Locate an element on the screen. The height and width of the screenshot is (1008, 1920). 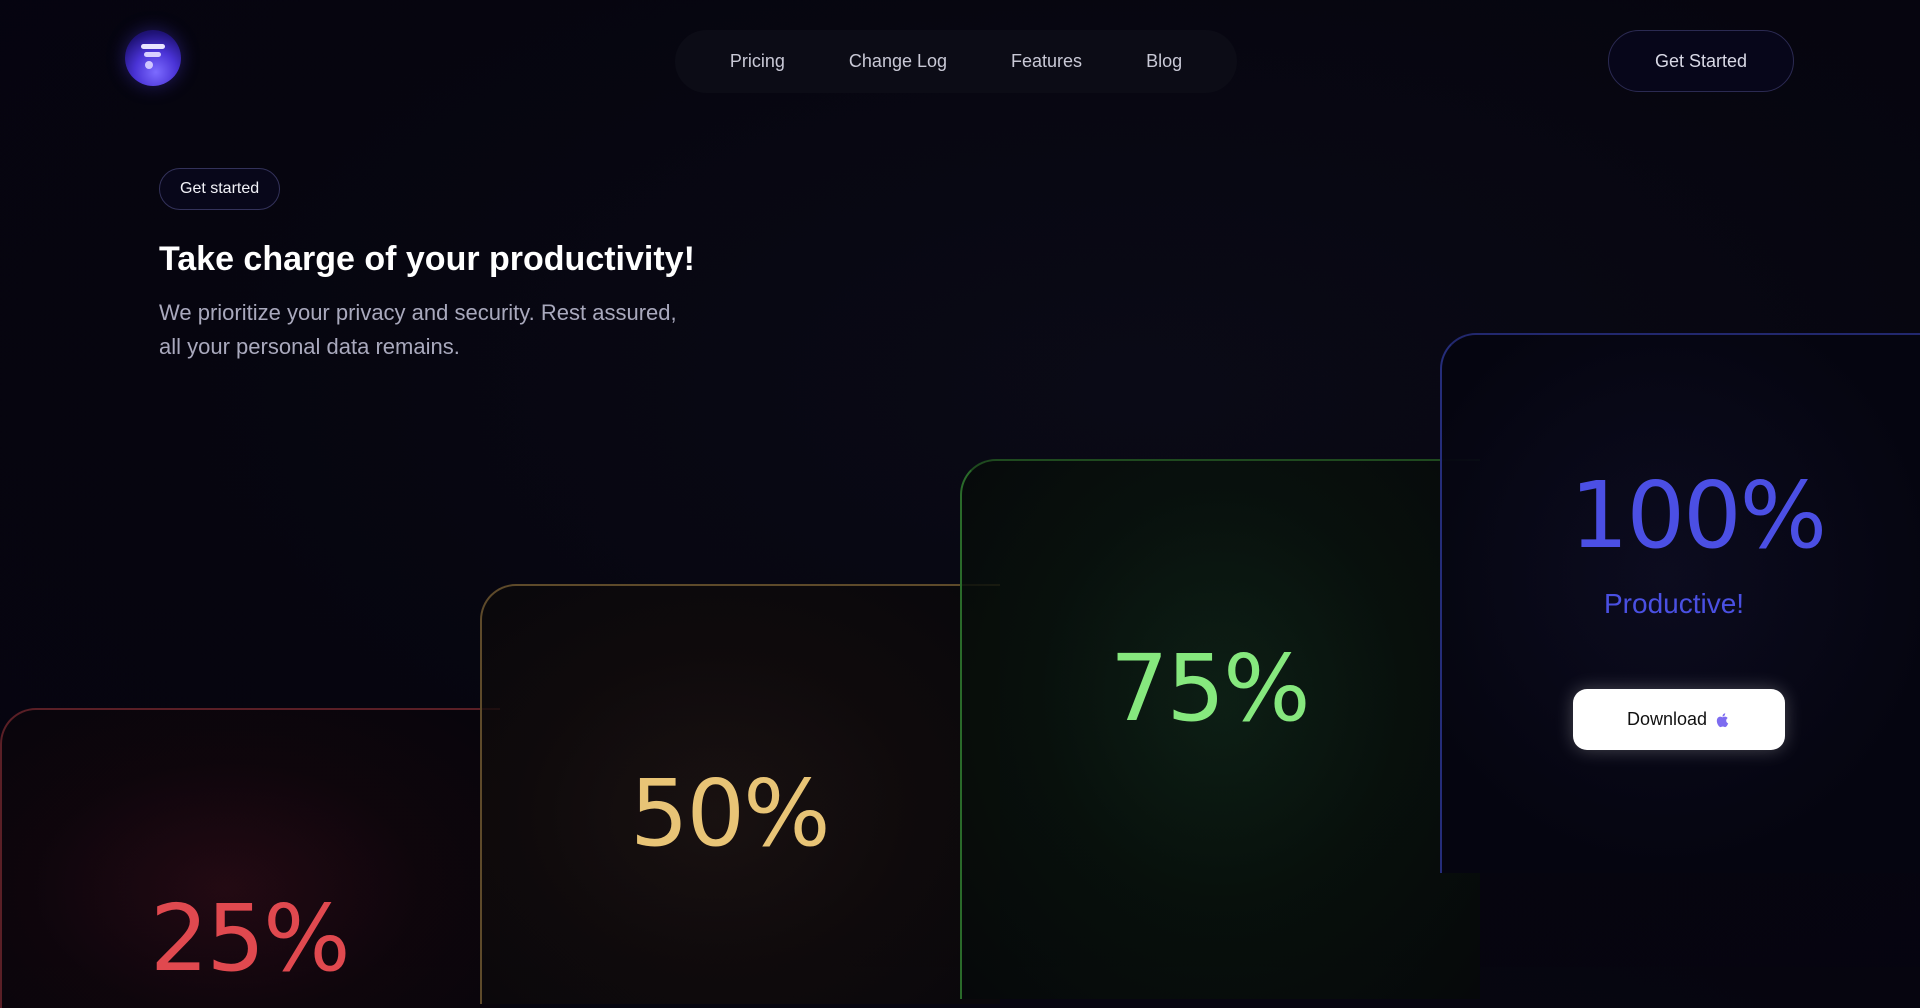
stat-value-50: 50% is located at coordinates (730, 813).